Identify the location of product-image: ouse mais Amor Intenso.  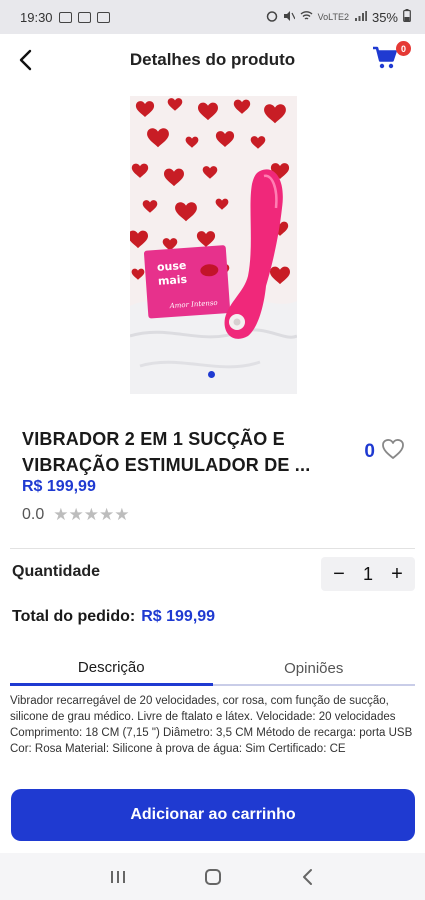
(213, 245).